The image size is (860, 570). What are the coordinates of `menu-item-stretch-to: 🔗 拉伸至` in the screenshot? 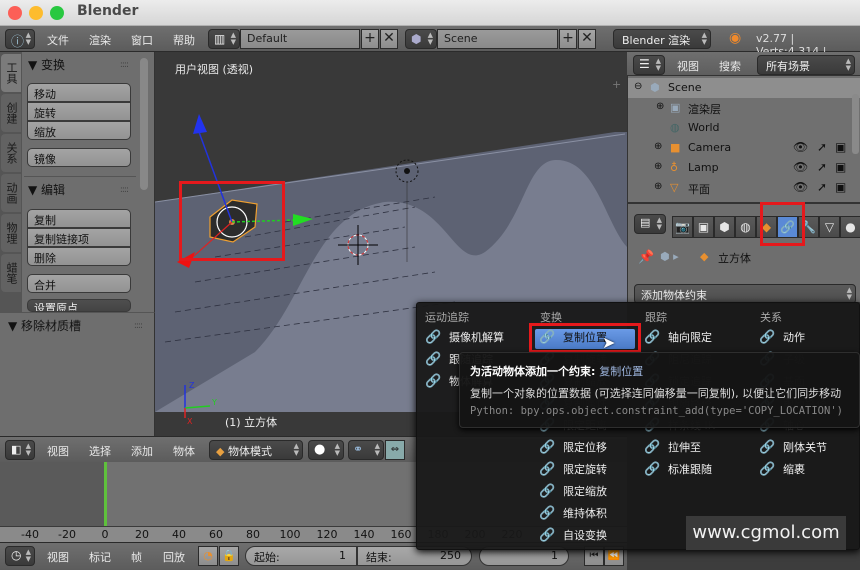 It's located at (672, 449).